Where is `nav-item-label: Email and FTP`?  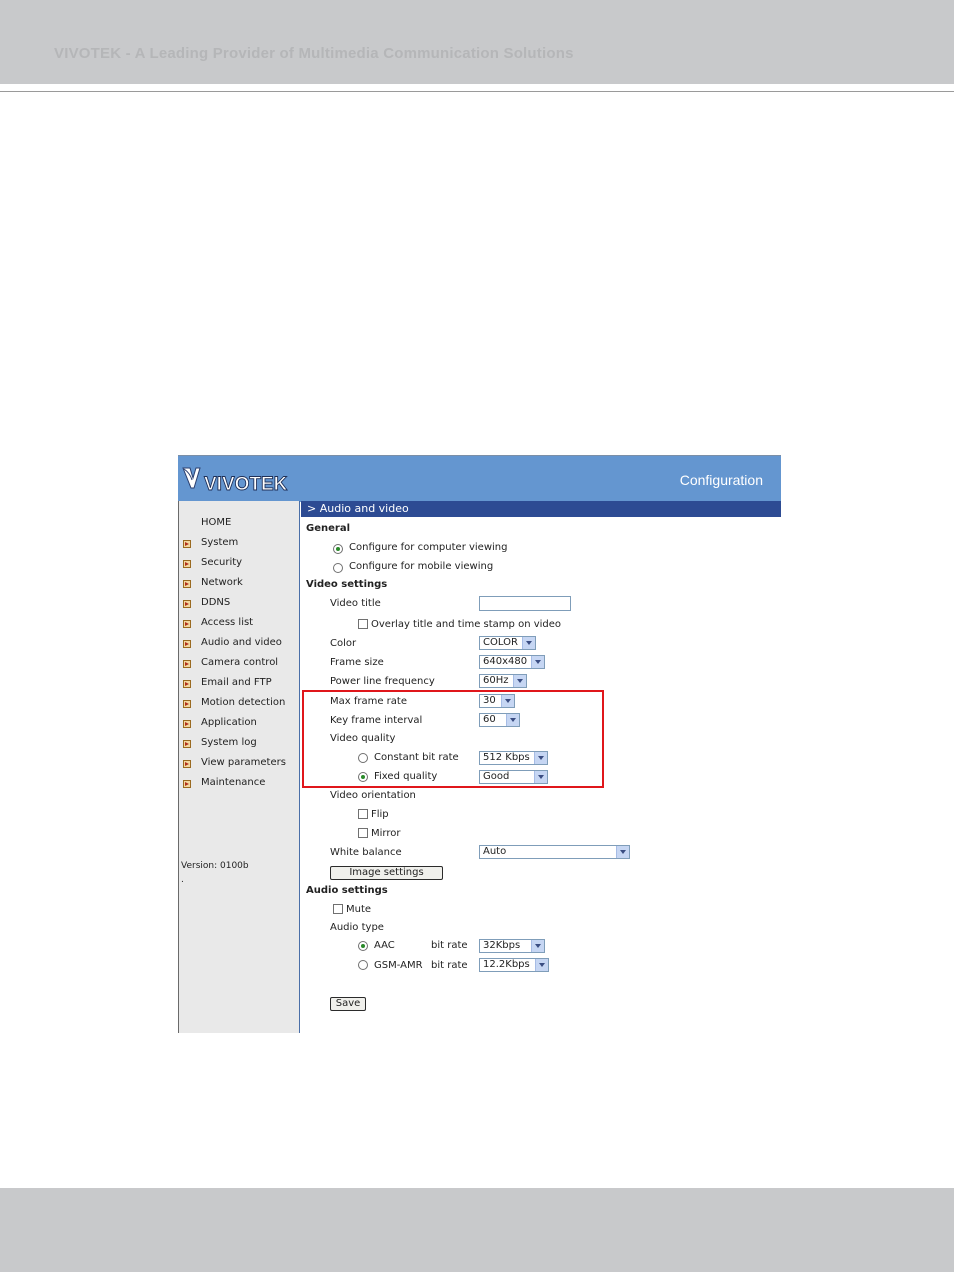
nav-item-label: Email and FTP is located at coordinates (236, 682).